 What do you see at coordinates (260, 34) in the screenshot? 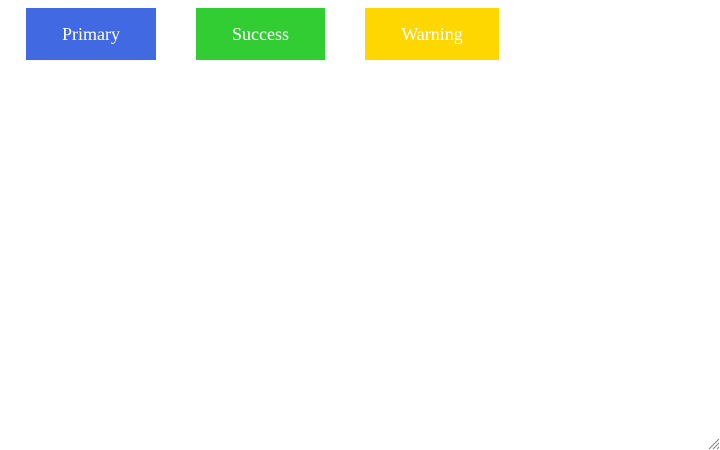
I see `success-button: Success` at bounding box center [260, 34].